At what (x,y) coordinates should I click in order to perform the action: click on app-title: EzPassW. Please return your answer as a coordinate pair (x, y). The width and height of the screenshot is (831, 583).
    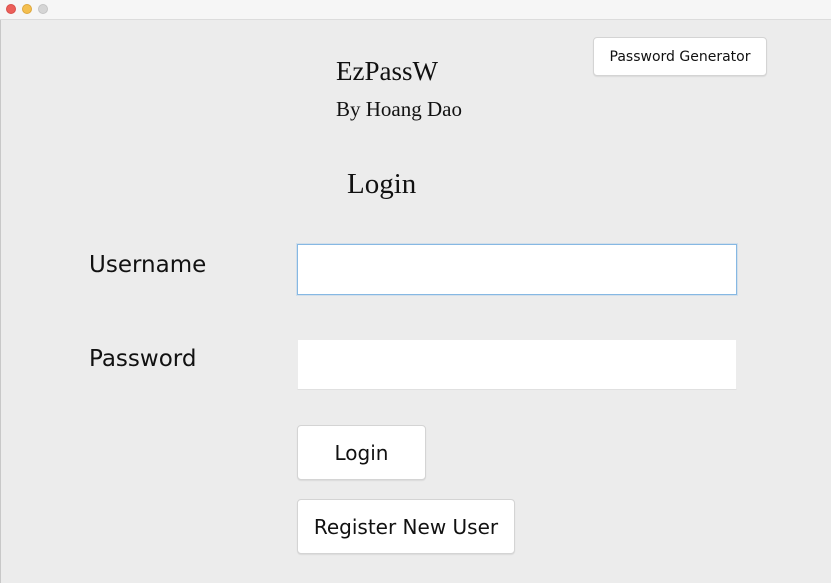
    Looking at the image, I should click on (387, 71).